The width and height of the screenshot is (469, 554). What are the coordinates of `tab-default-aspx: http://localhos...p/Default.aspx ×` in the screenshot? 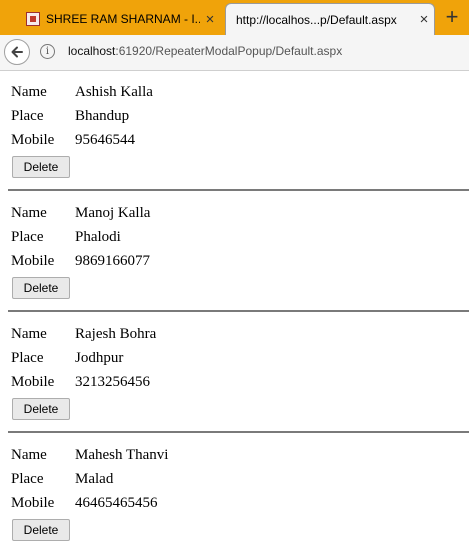 It's located at (330, 19).